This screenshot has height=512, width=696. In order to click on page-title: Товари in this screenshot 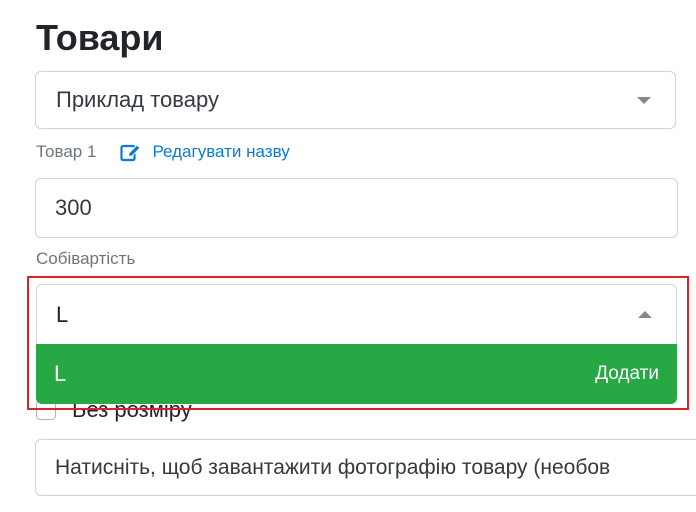, I will do `click(100, 37)`.